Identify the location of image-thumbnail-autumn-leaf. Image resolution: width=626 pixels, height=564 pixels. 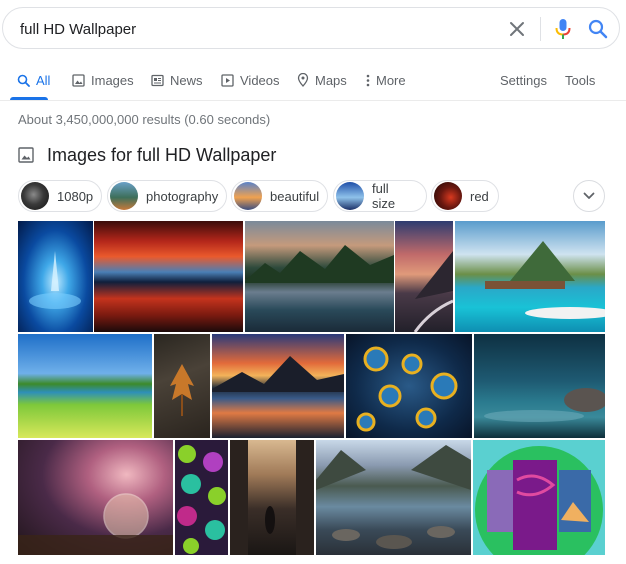
(182, 386).